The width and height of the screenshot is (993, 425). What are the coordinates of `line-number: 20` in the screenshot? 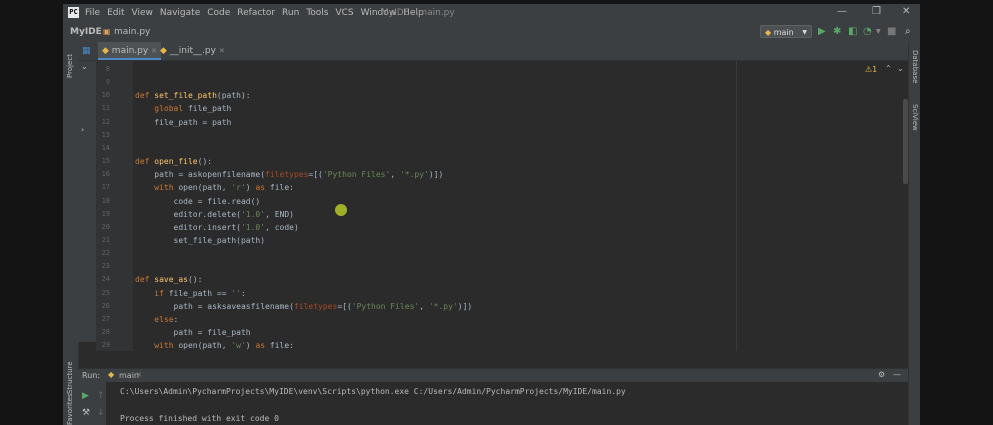 It's located at (105, 226).